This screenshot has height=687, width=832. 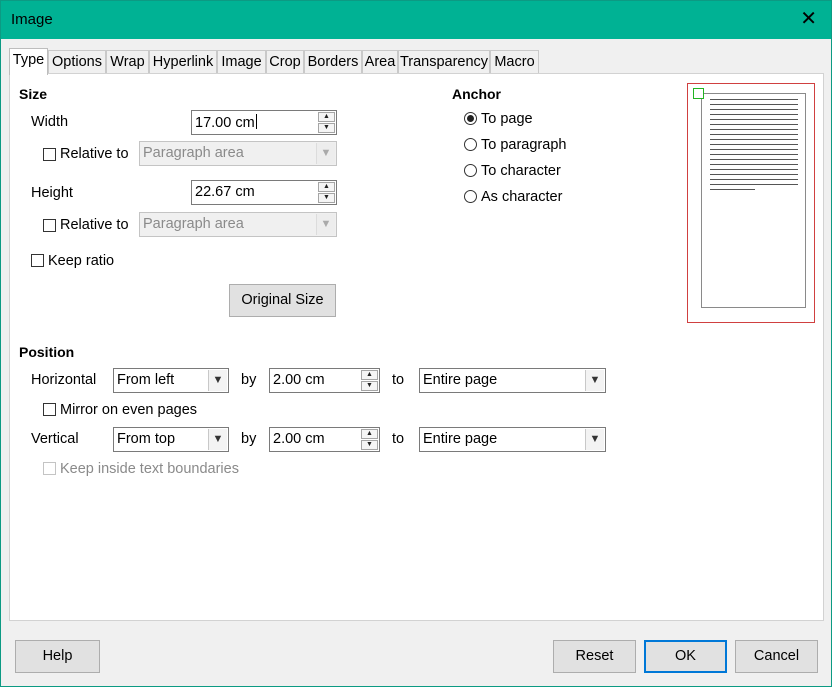 I want to click on close-icon: ✕, so click(x=808, y=19).